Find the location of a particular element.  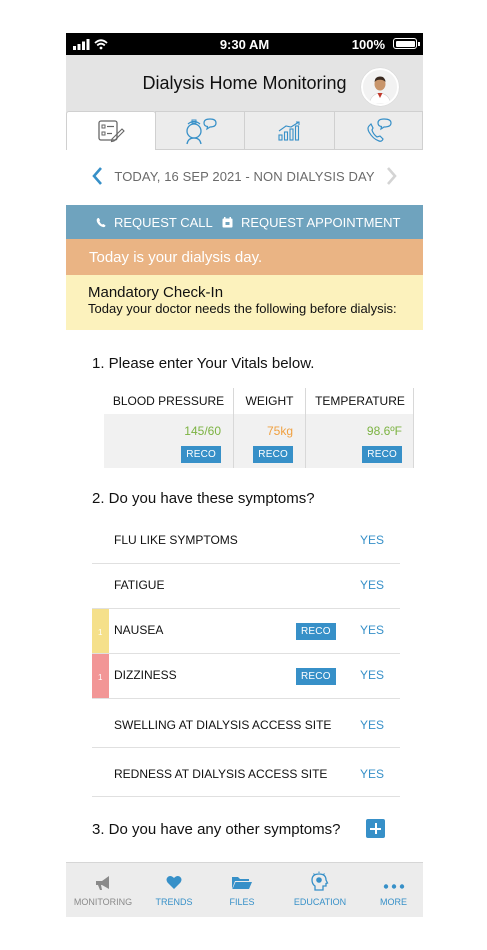

action-bar: REQUEST CALL REQUEST APPOINTMENT is located at coordinates (244, 222).